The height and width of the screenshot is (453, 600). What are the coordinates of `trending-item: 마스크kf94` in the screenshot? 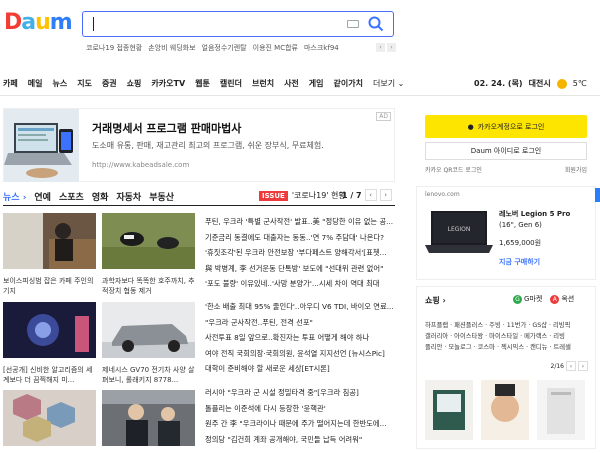 It's located at (321, 48).